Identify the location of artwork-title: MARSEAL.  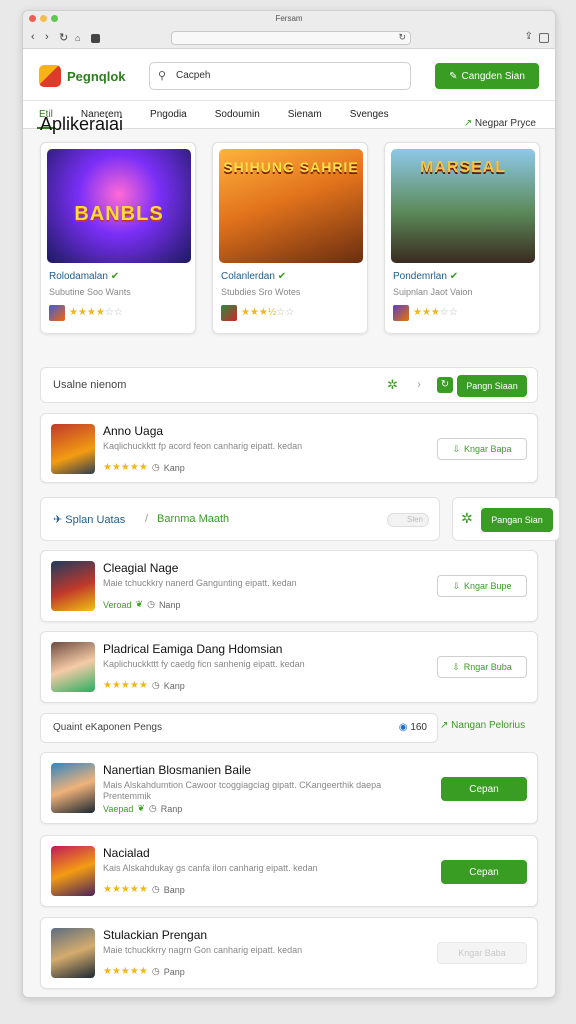
(463, 167).